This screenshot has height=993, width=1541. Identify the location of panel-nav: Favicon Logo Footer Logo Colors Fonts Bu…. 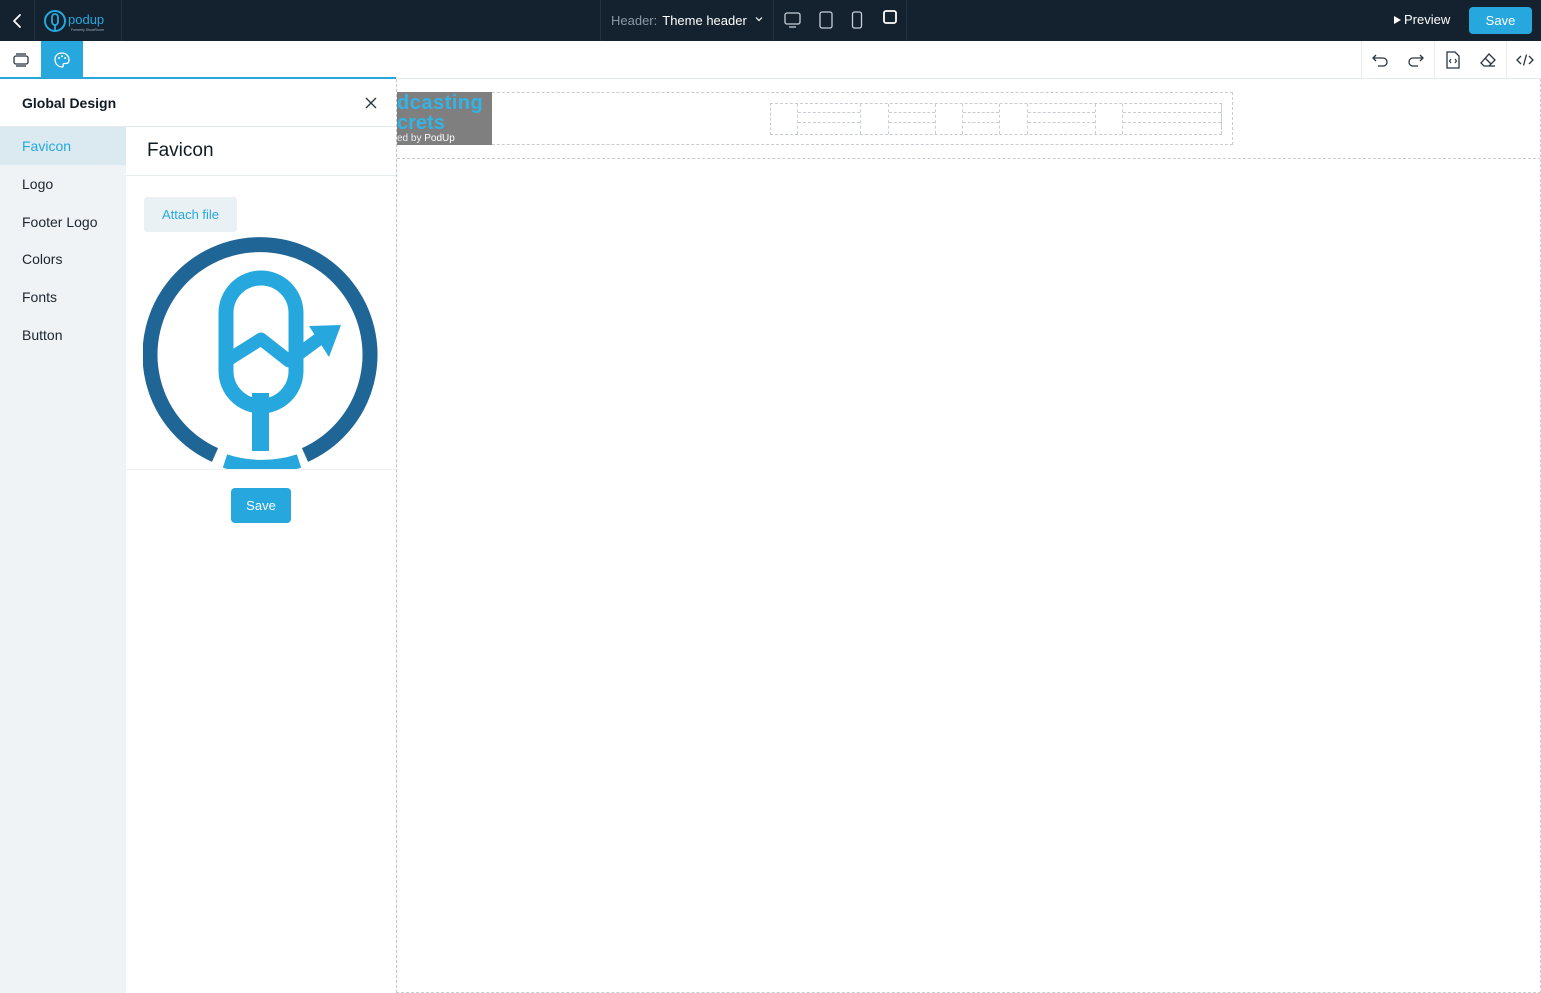
(63, 560).